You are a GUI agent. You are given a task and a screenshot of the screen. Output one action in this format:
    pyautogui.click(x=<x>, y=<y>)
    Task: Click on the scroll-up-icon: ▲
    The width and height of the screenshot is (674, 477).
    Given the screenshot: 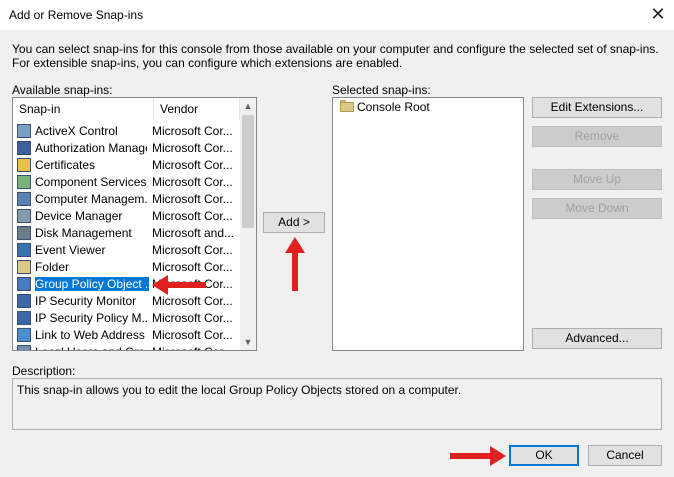 What is the action you would take?
    pyautogui.click(x=248, y=106)
    